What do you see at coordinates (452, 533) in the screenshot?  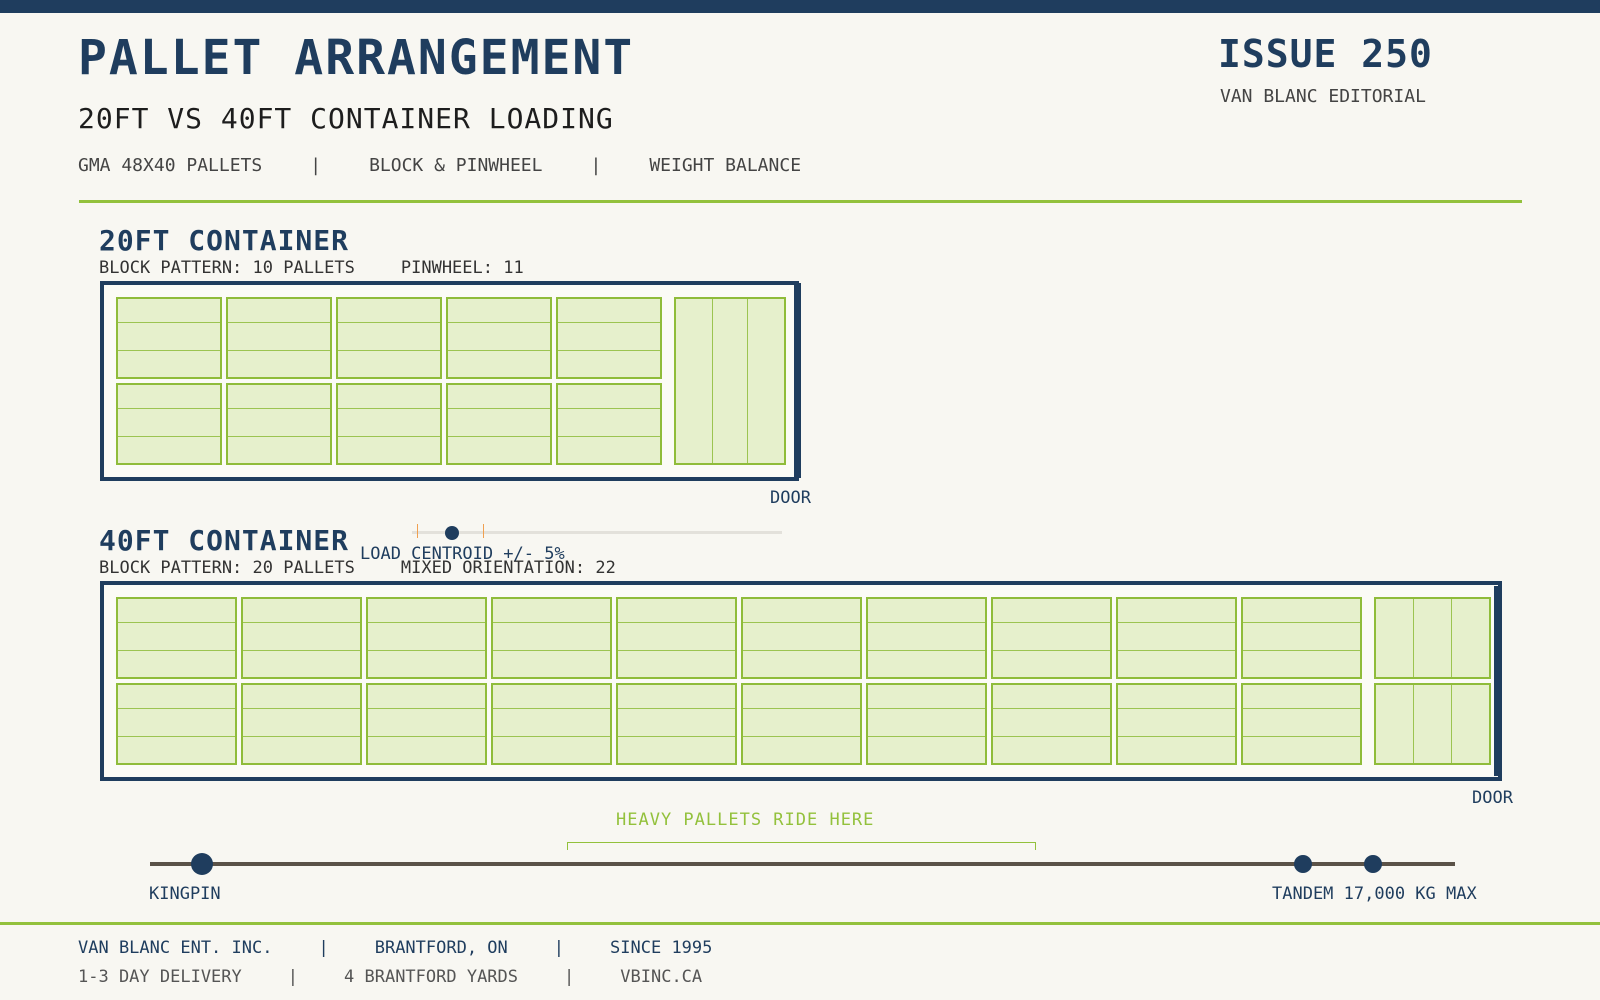 I see `centroid-marker` at bounding box center [452, 533].